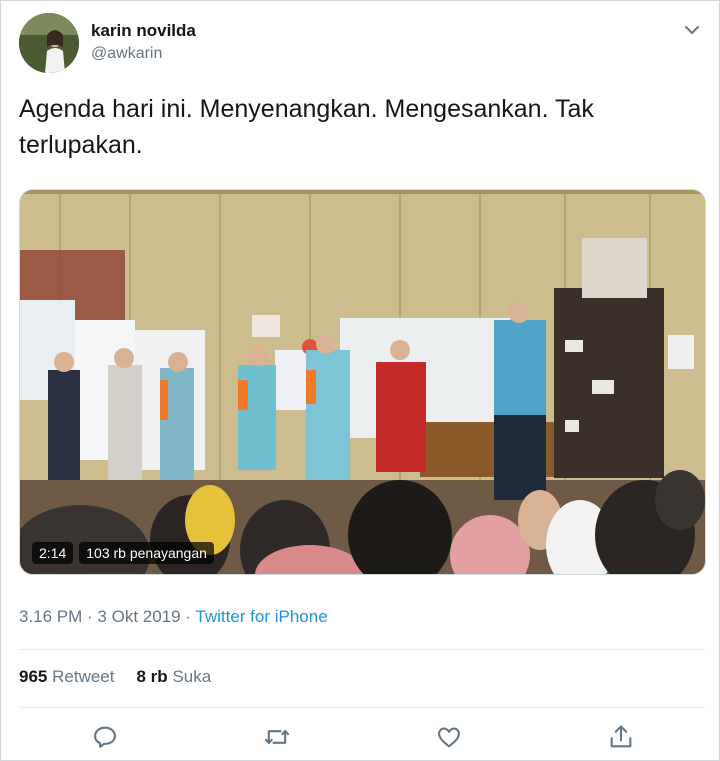 The width and height of the screenshot is (720, 761). What do you see at coordinates (692, 30) in the screenshot?
I see `chevron-down-icon` at bounding box center [692, 30].